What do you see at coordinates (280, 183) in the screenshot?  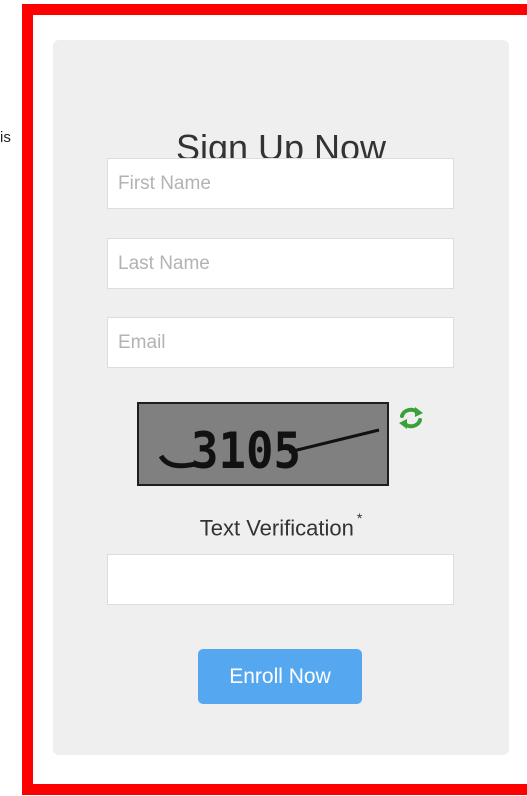 I see `first-name-input` at bounding box center [280, 183].